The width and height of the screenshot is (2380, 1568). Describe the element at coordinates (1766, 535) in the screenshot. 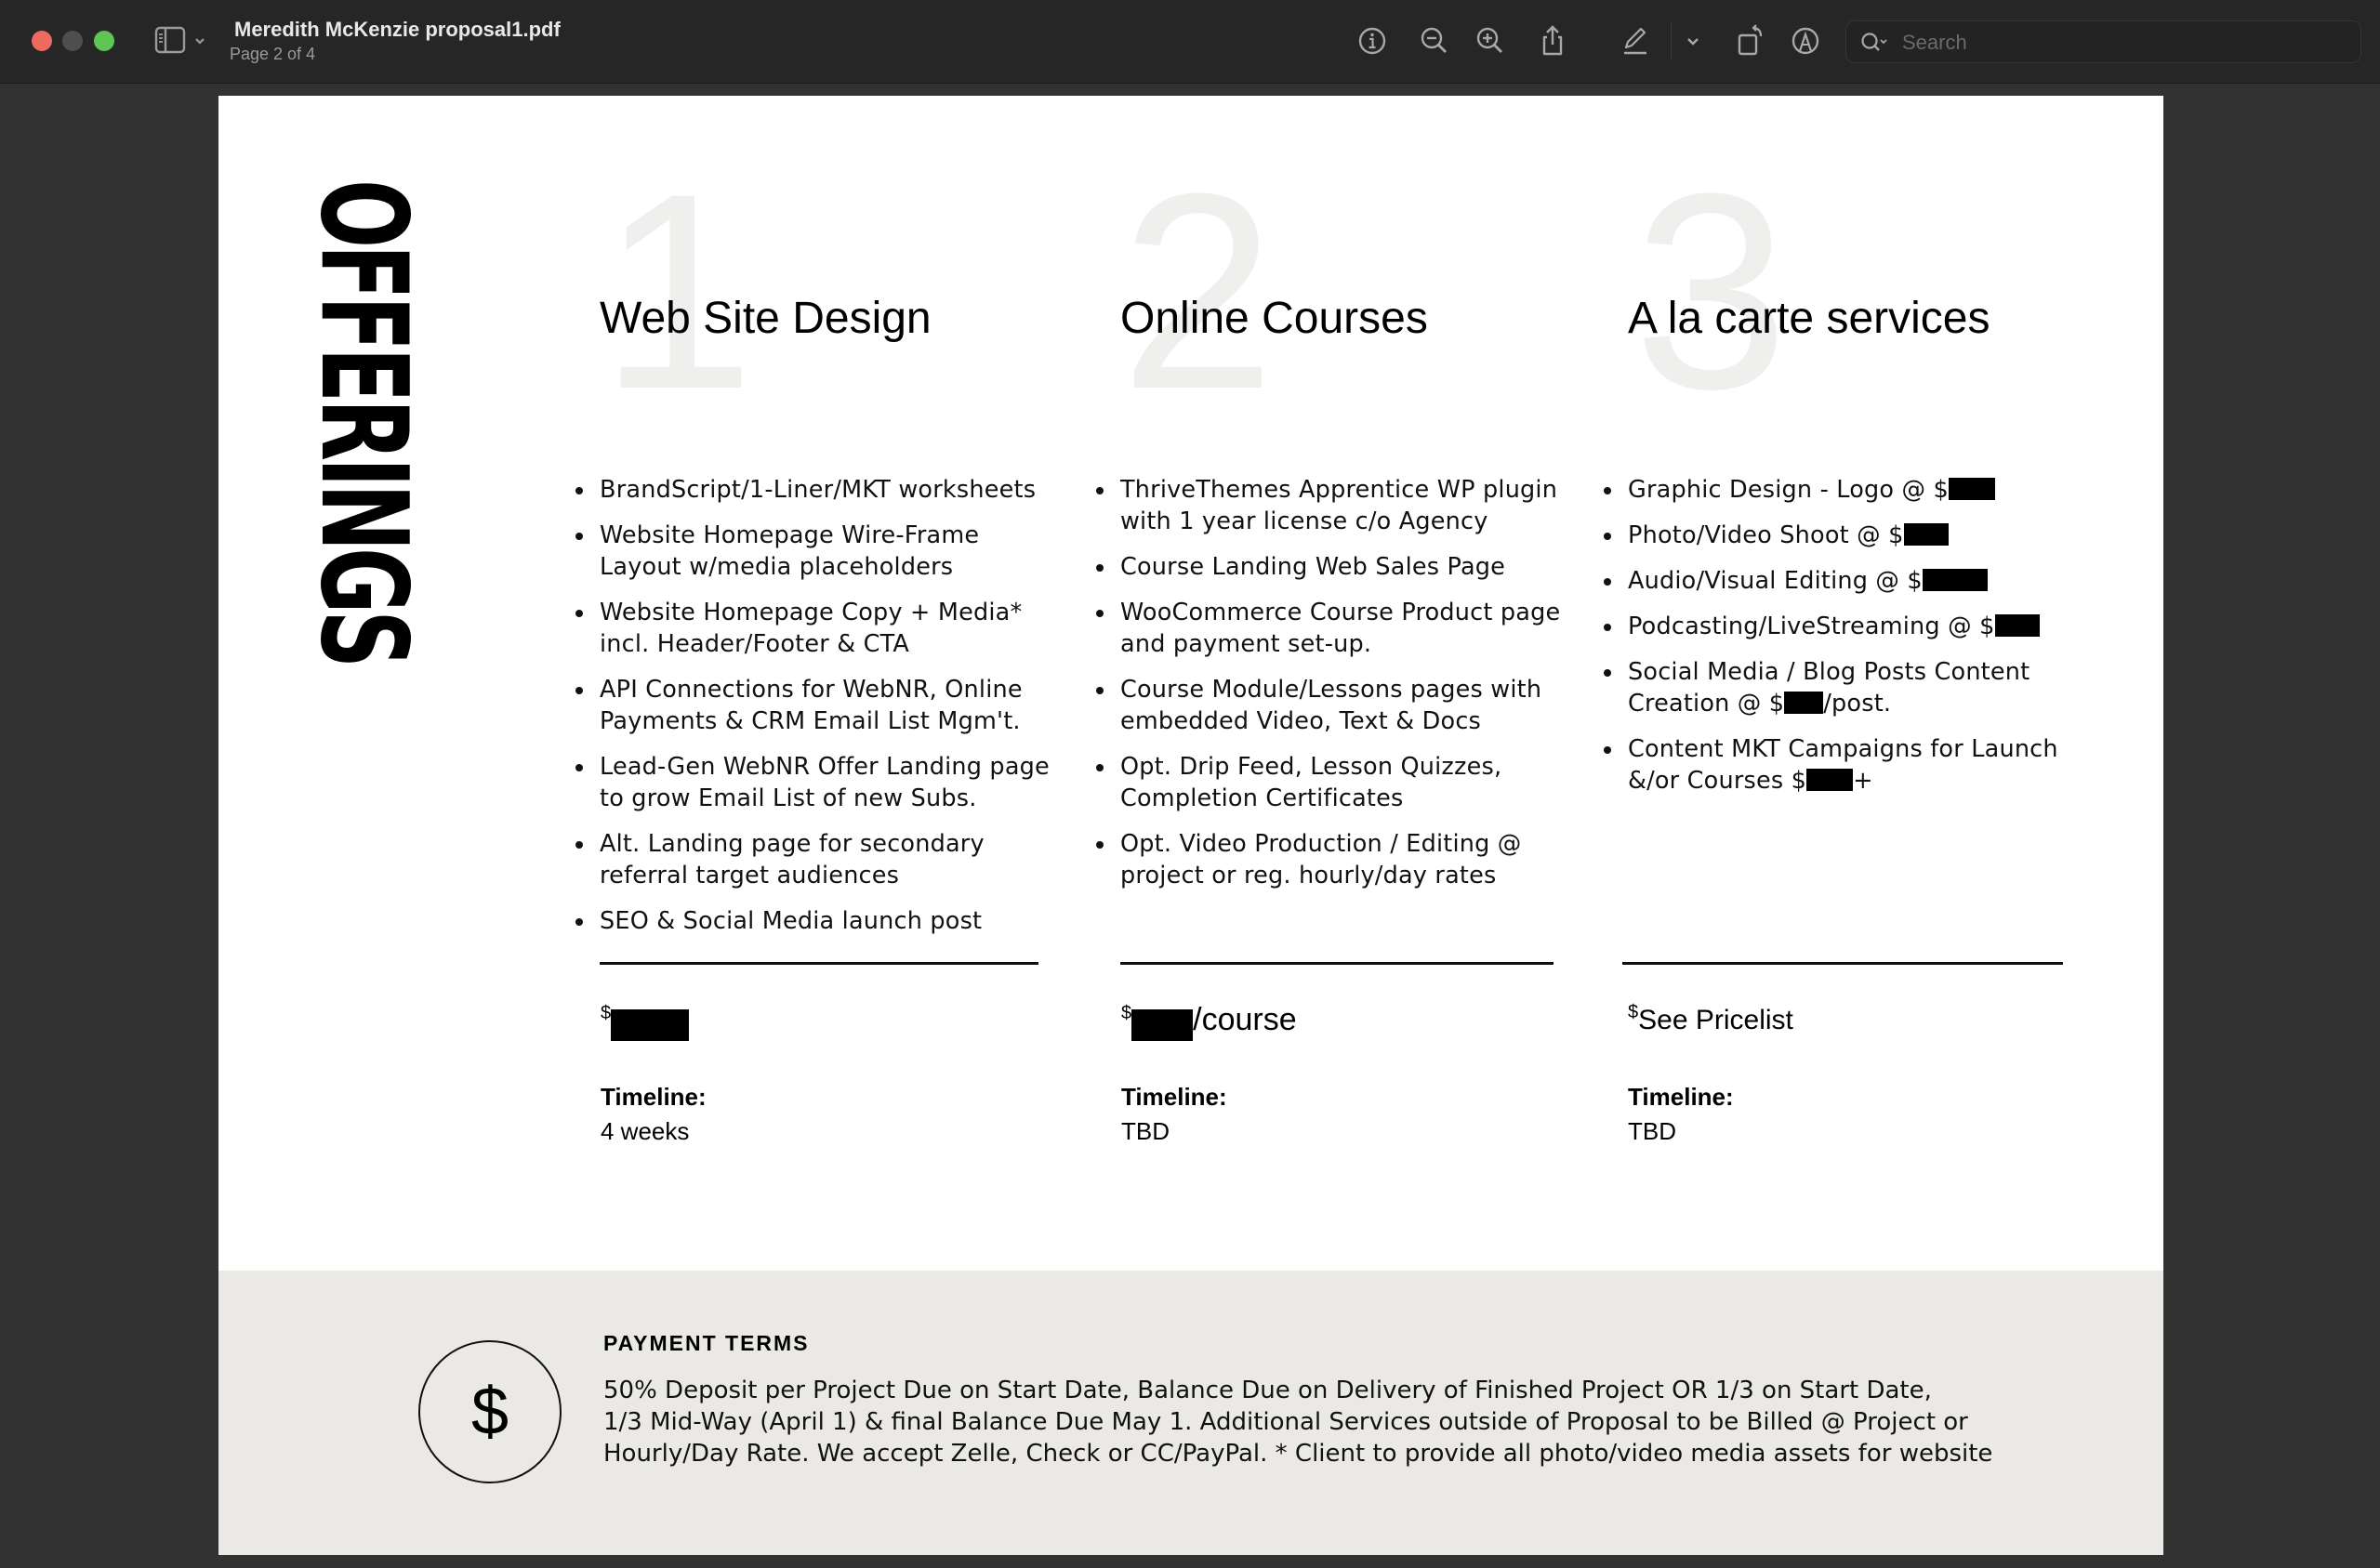

I see `item-text: Photo/Video Shoot @ $` at that location.